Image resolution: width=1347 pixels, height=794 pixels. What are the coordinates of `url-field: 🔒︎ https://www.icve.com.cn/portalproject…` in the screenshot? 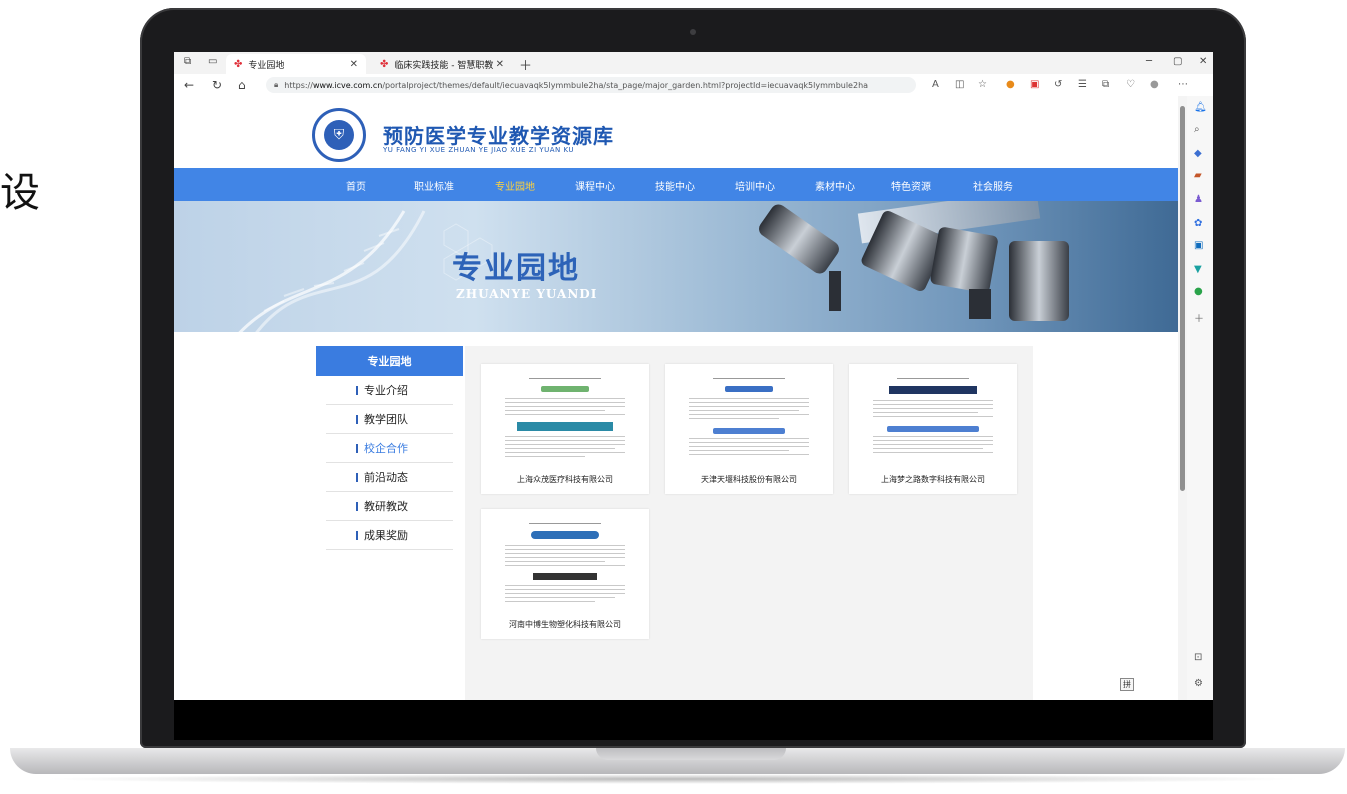 It's located at (591, 85).